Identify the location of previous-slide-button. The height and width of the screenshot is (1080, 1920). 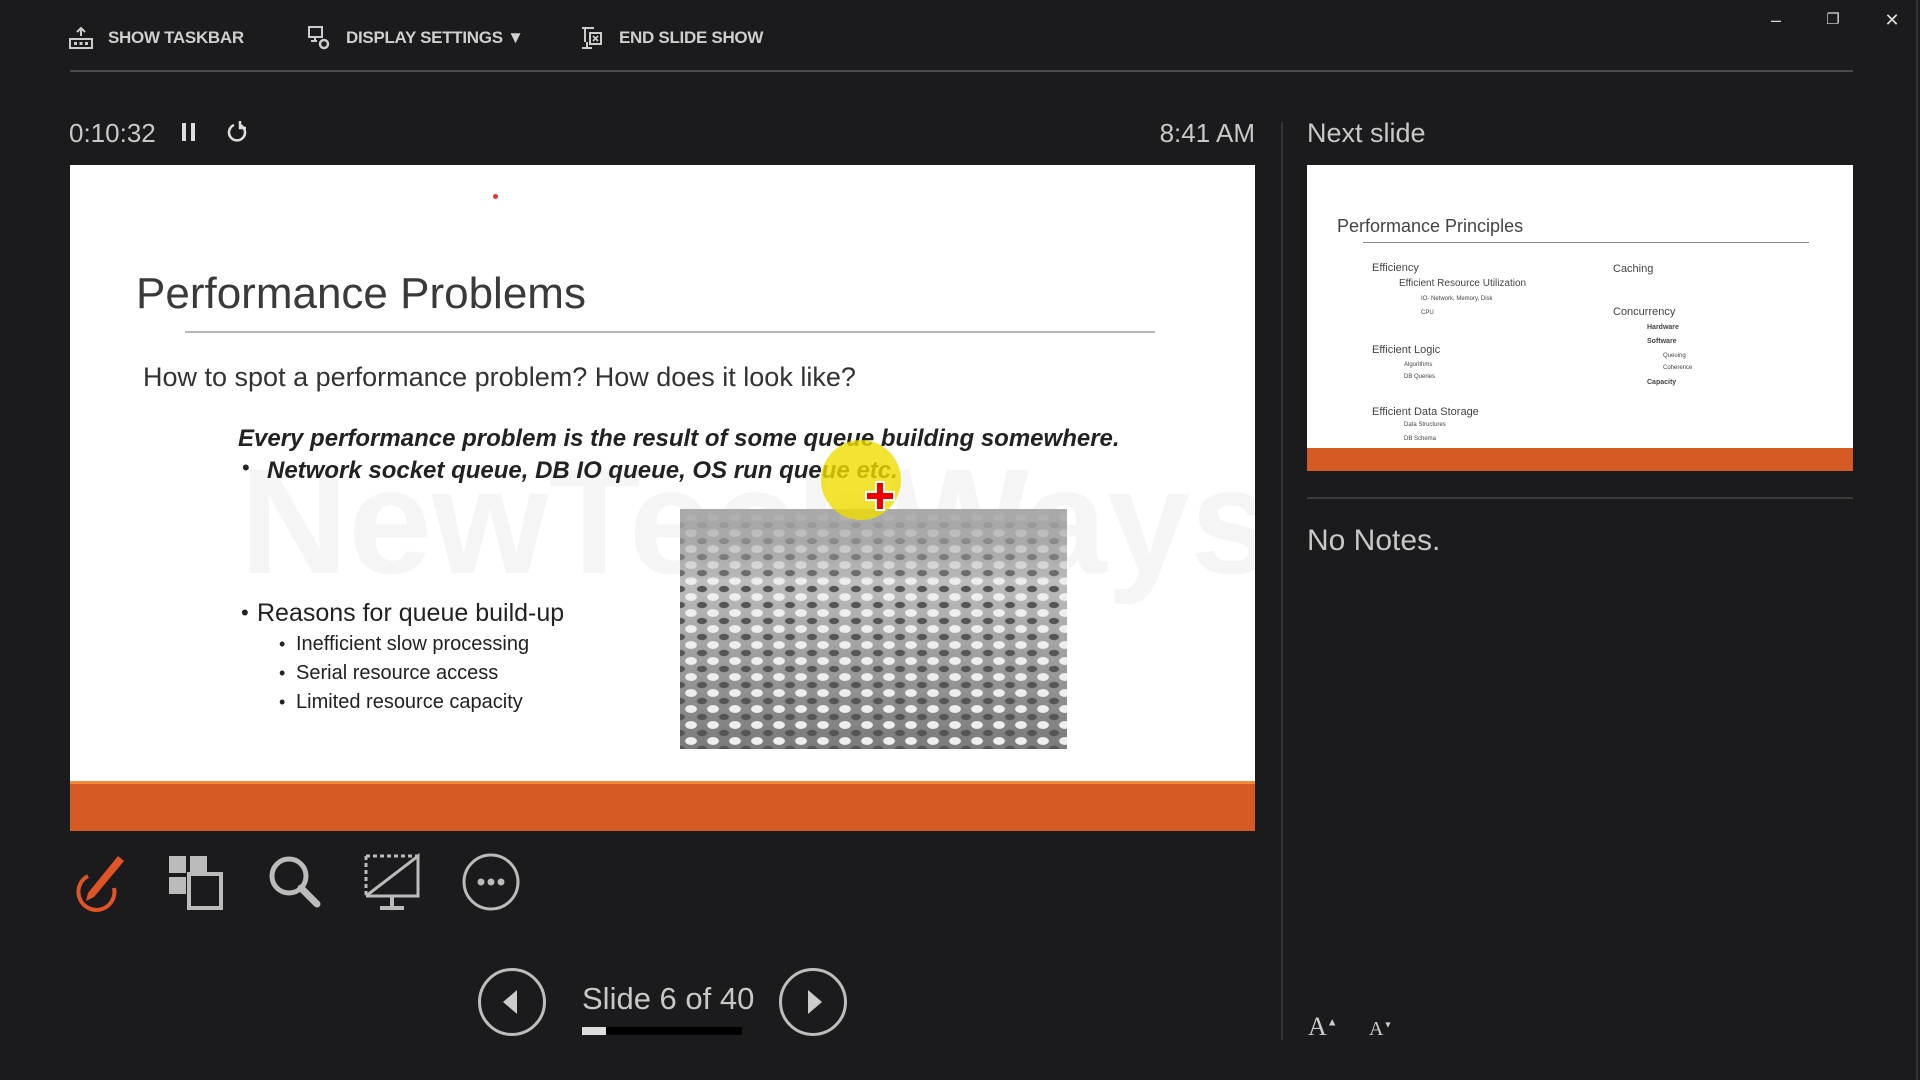
(512, 1002).